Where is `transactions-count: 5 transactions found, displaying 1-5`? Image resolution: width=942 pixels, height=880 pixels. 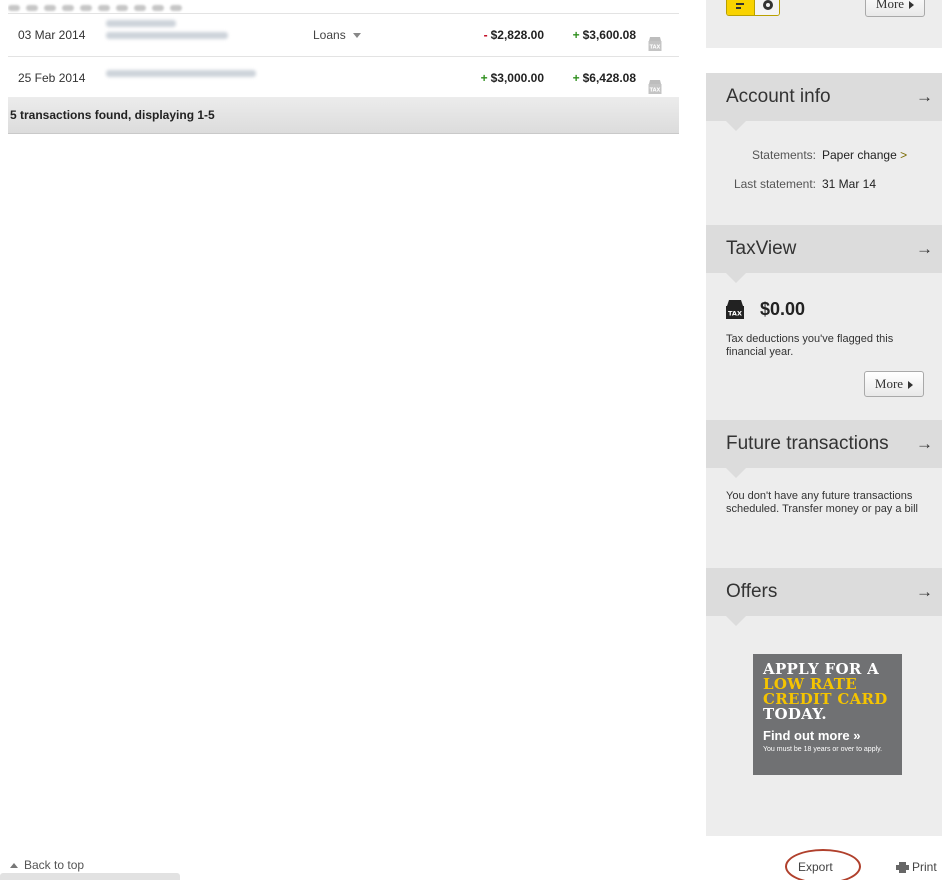 transactions-count: 5 transactions found, displaying 1-5 is located at coordinates (343, 115).